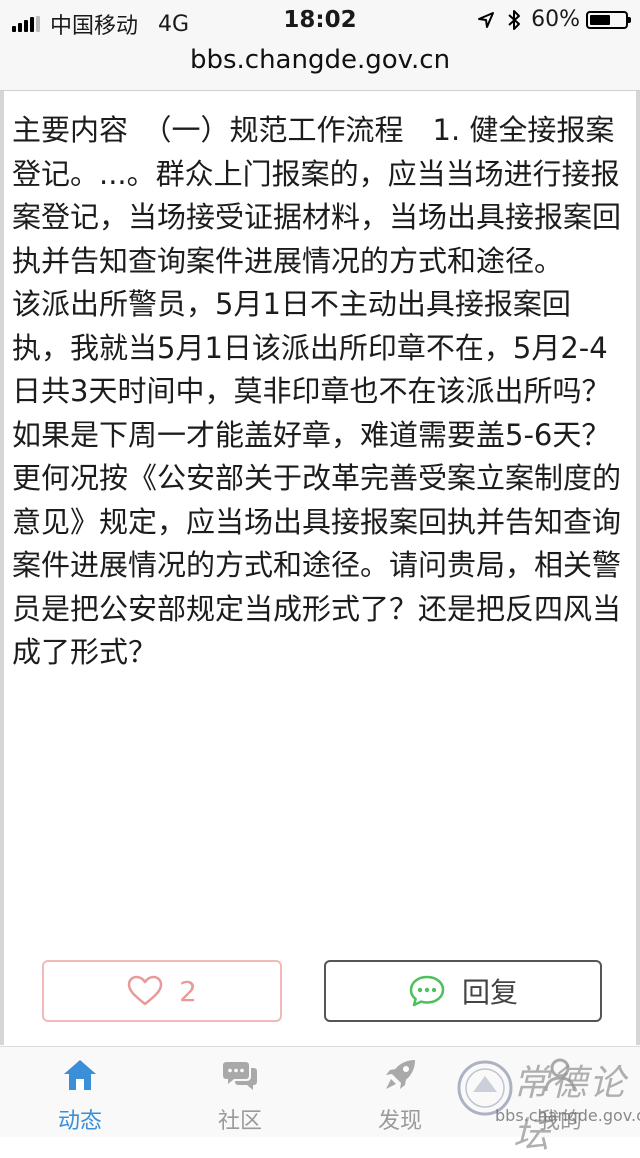 This screenshot has width=640, height=1158. I want to click on tab-dynamic: 动态, so click(80, 1095).